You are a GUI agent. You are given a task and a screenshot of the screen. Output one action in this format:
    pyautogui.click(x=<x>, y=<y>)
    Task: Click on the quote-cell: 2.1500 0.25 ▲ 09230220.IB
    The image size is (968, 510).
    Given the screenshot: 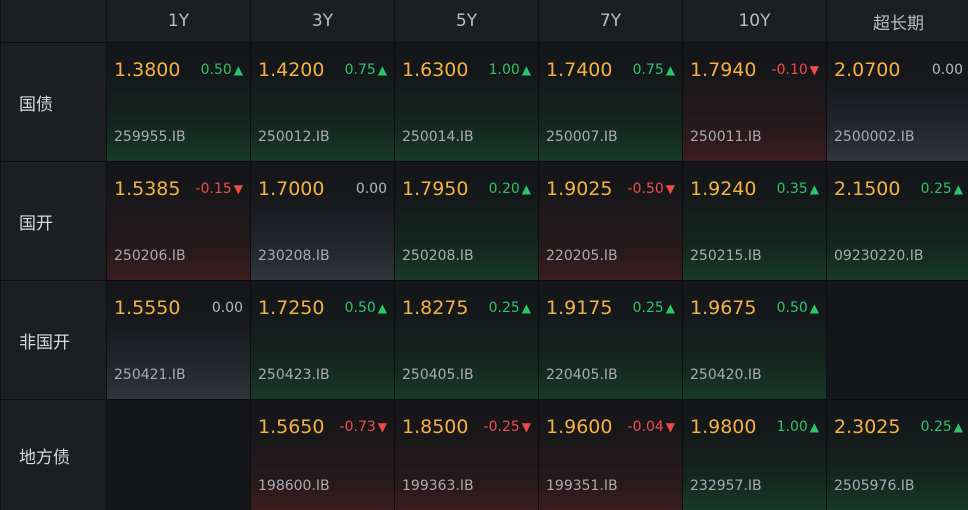 What is the action you would take?
    pyautogui.click(x=897, y=221)
    